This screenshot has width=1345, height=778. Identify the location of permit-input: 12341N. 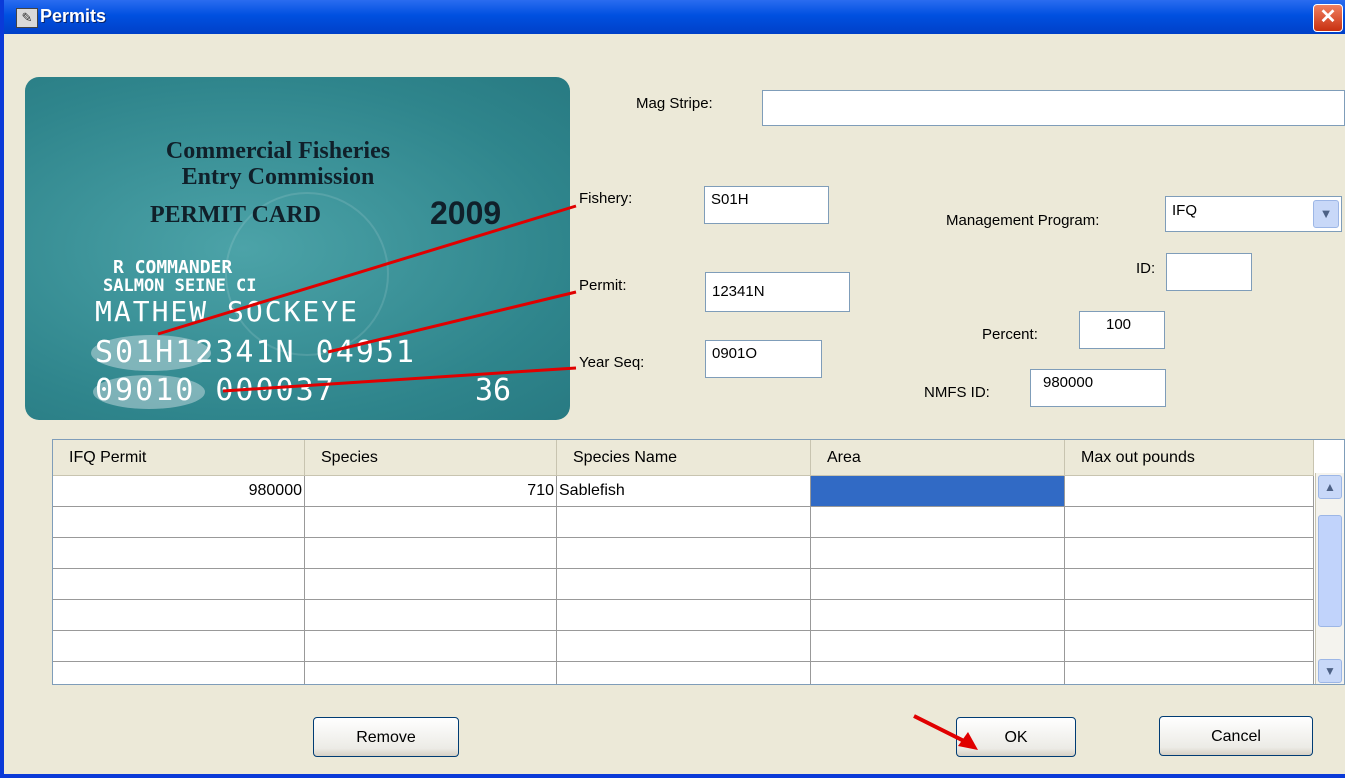
(777, 292).